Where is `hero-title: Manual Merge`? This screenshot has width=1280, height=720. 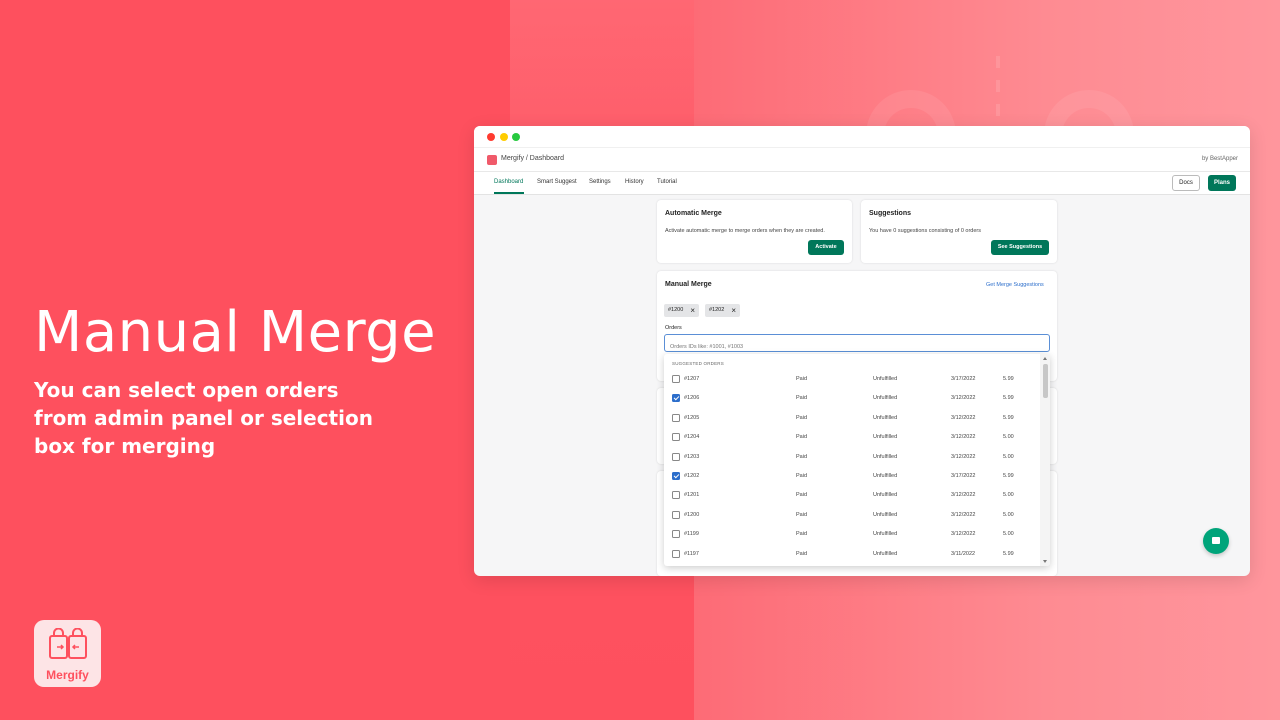 hero-title: Manual Merge is located at coordinates (235, 332).